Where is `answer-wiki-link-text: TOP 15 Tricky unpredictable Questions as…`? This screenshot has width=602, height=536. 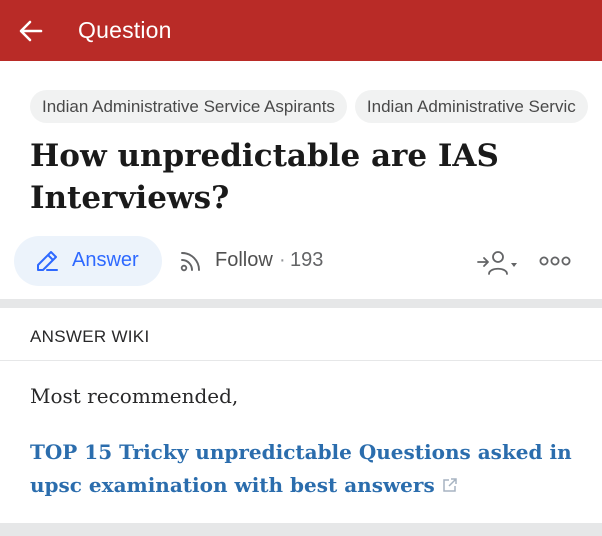 answer-wiki-link-text: TOP 15 Tricky unpredictable Questions as… is located at coordinates (301, 468).